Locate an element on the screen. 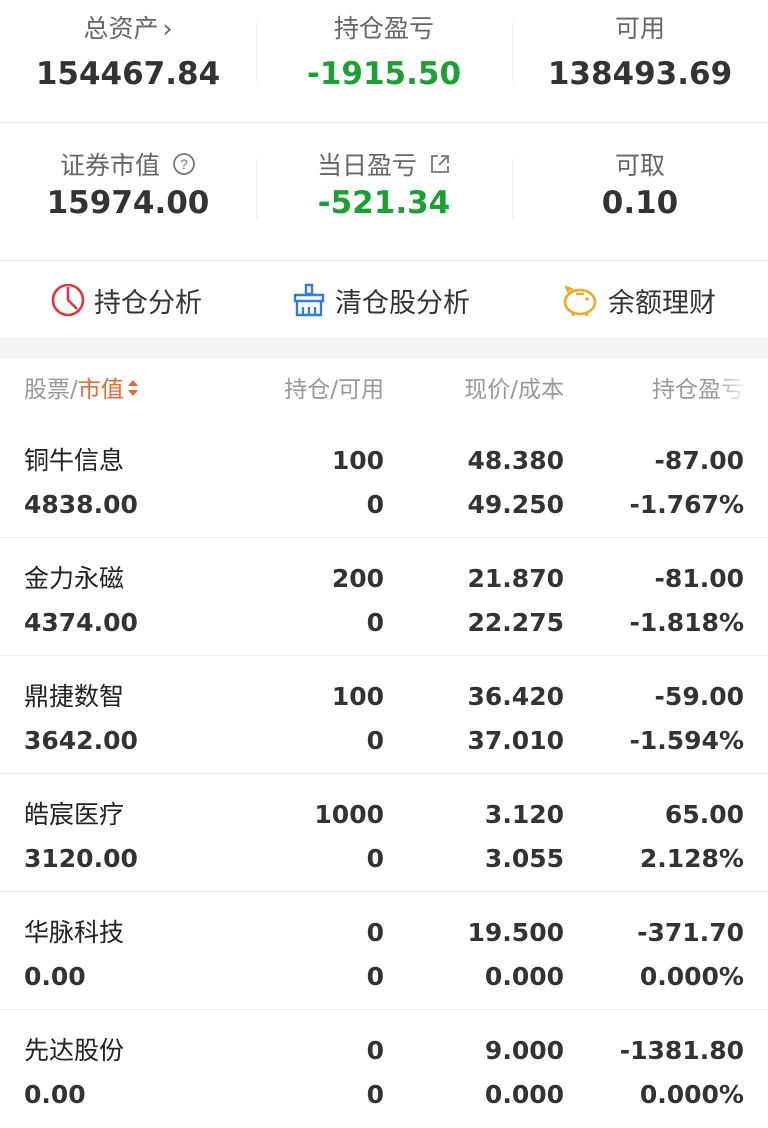 This screenshot has width=768, height=1128. daily-pl-cell: 当日盈亏 -521.34 is located at coordinates (384, 191).